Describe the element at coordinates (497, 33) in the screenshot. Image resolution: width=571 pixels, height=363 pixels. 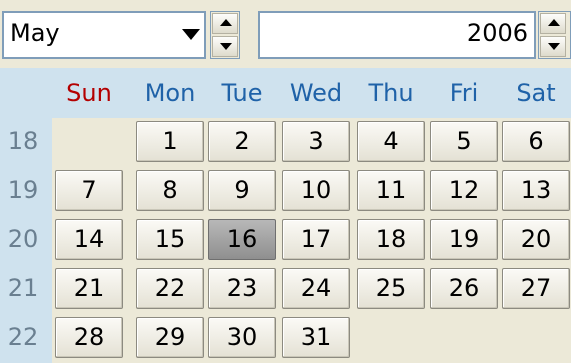
I see `year-value: 2006` at that location.